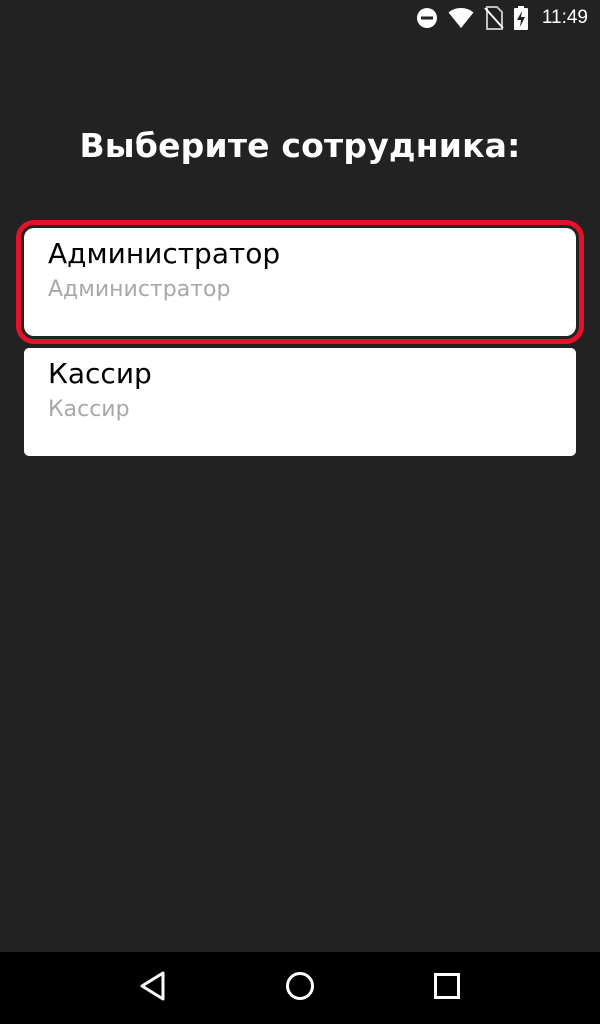  Describe the element at coordinates (300, 18) in the screenshot. I see `status-bar: 11:49` at that location.